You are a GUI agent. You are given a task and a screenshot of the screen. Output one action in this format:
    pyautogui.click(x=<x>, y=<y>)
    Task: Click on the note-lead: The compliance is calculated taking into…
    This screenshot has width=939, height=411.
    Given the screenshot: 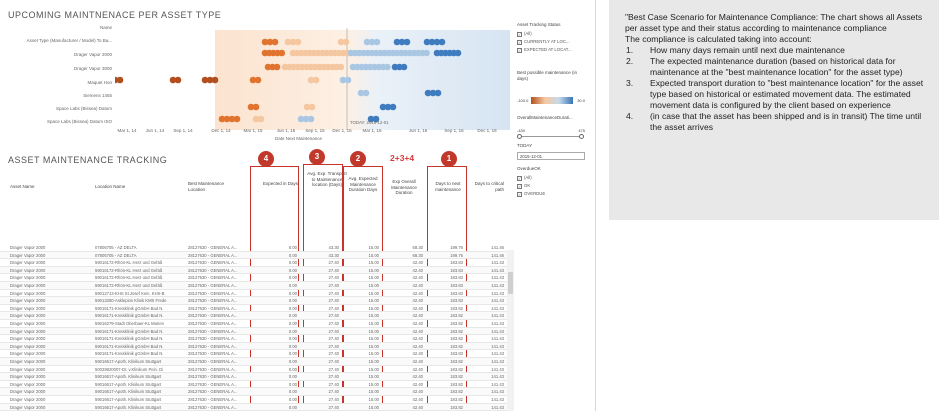 What is the action you would take?
    pyautogui.click(x=718, y=39)
    